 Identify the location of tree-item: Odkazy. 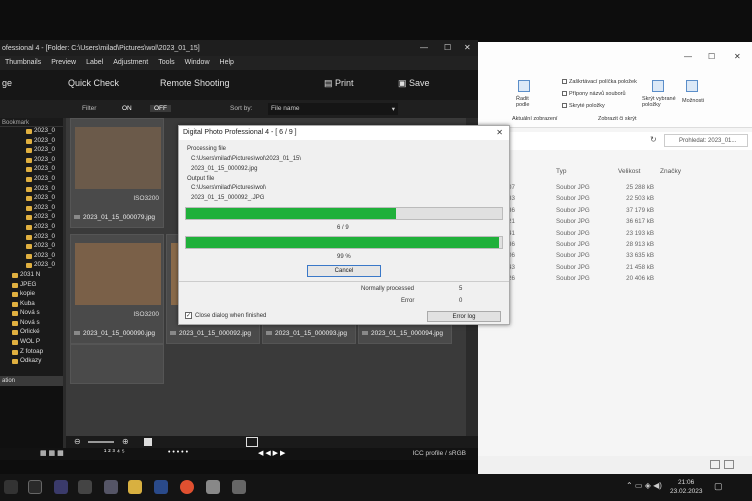
(31, 362).